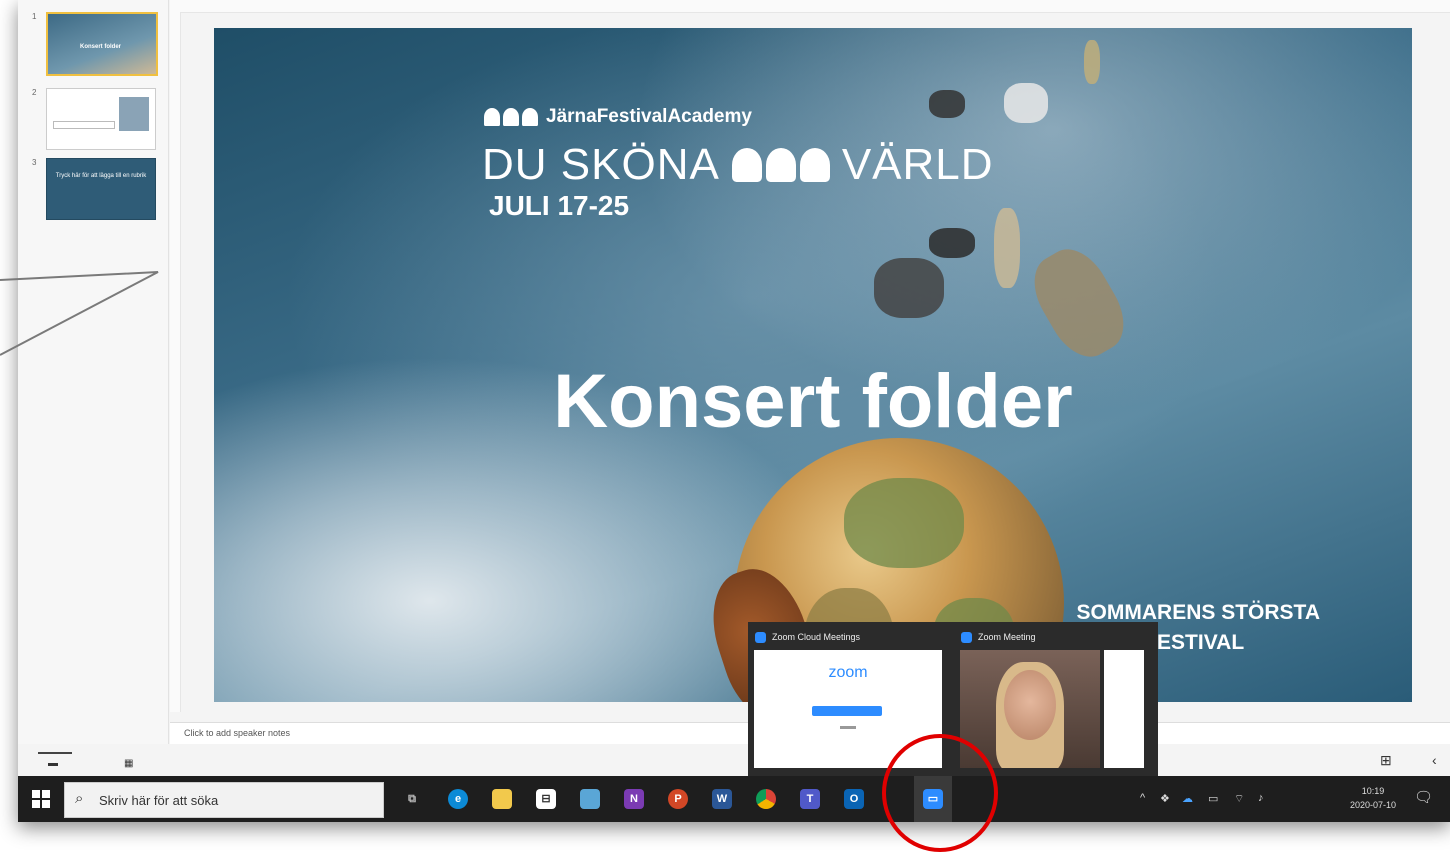 The image size is (1450, 855). What do you see at coordinates (1187, 798) in the screenshot?
I see `onedrive-icon: ☁` at bounding box center [1187, 798].